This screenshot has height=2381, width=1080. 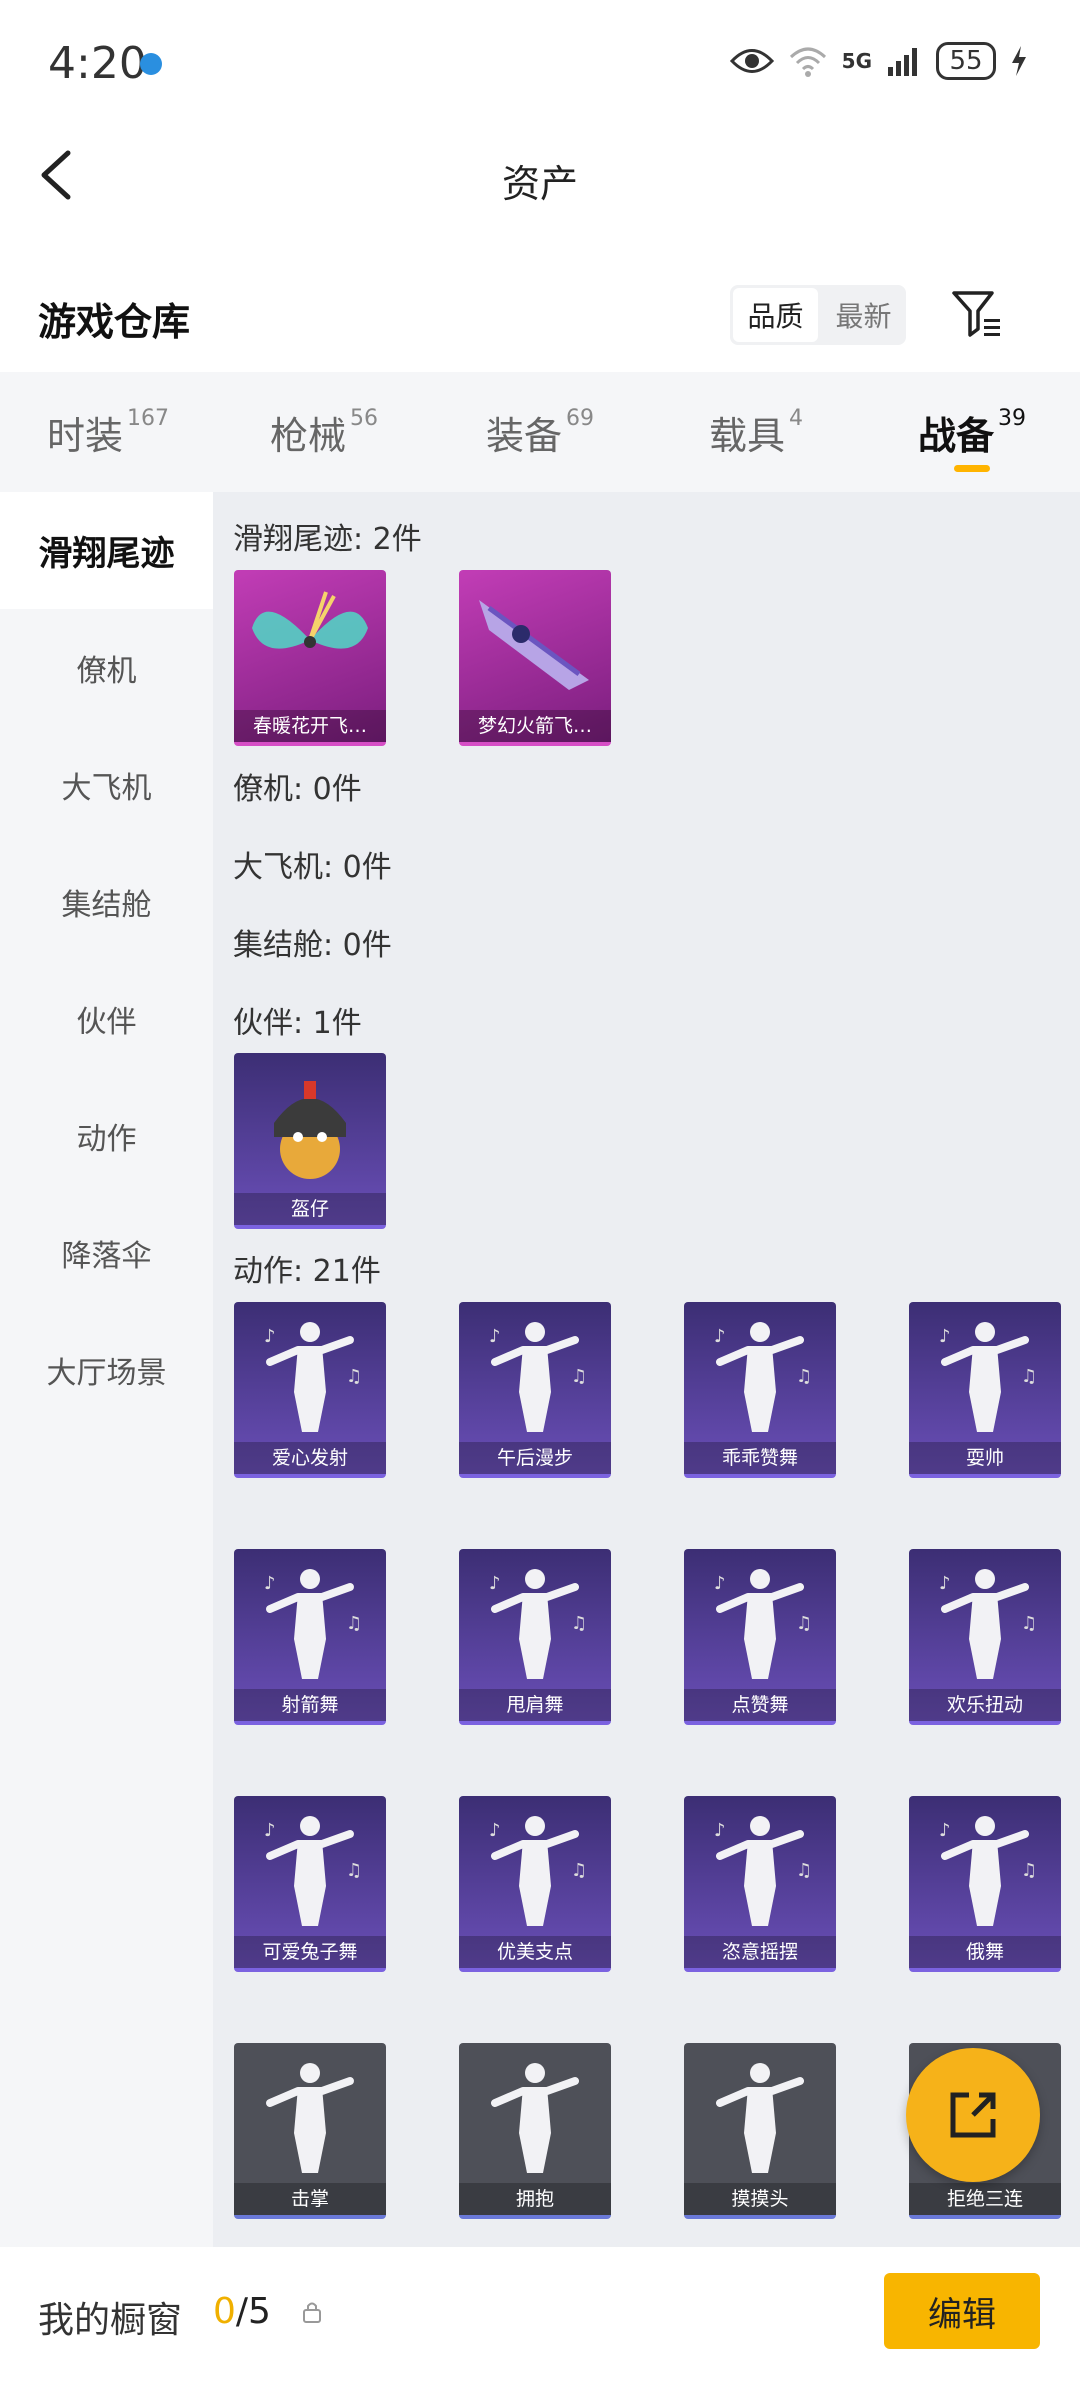 I want to click on item-card: 击掌, so click(x=310, y=2131).